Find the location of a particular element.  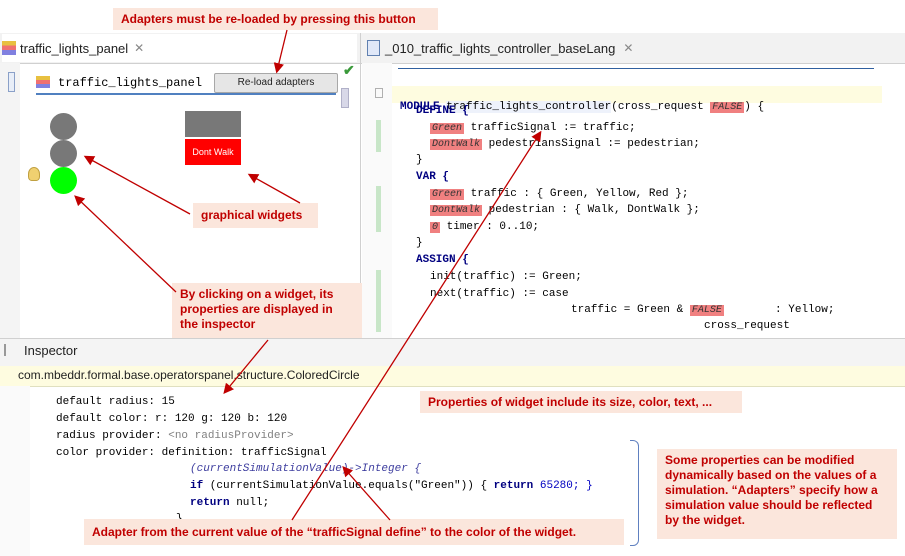

arrow-reload is located at coordinates (280, 51).